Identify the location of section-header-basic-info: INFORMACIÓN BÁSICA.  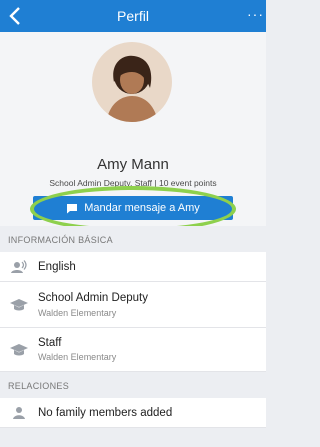
(133, 239).